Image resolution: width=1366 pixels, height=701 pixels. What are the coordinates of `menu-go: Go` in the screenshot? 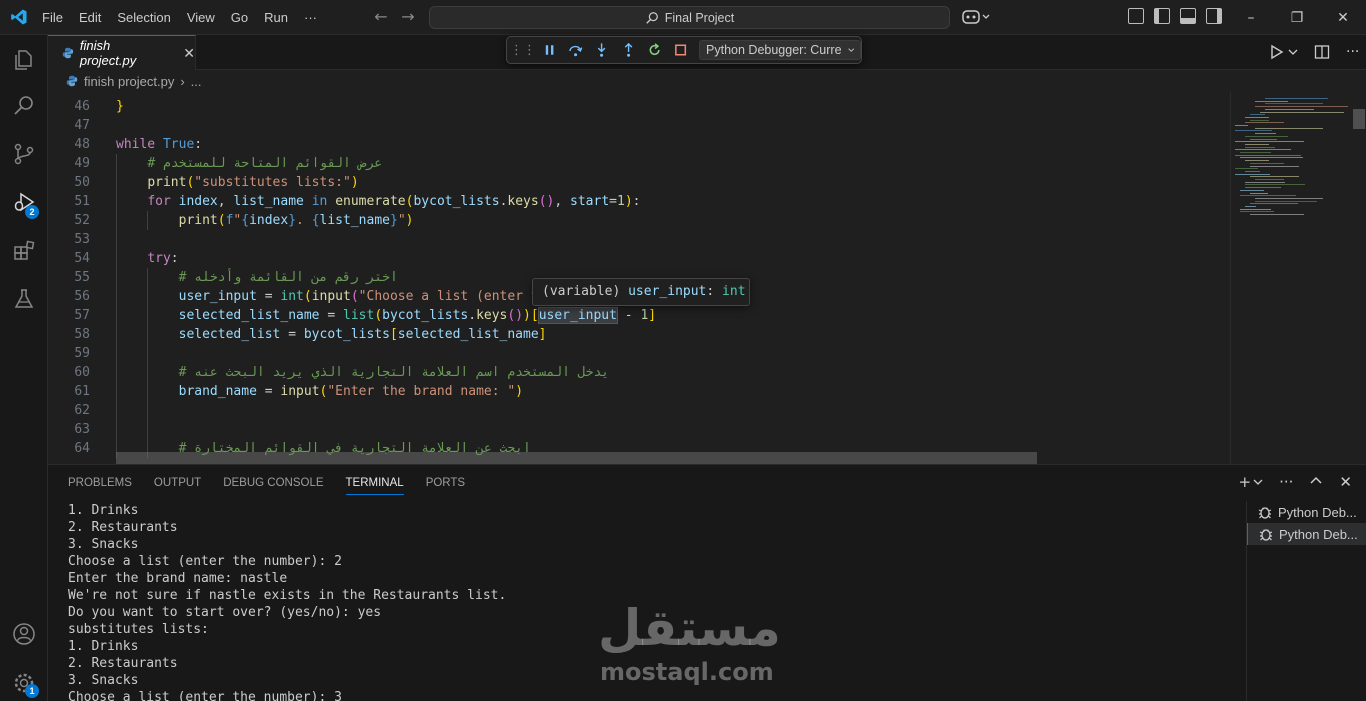 It's located at (239, 17).